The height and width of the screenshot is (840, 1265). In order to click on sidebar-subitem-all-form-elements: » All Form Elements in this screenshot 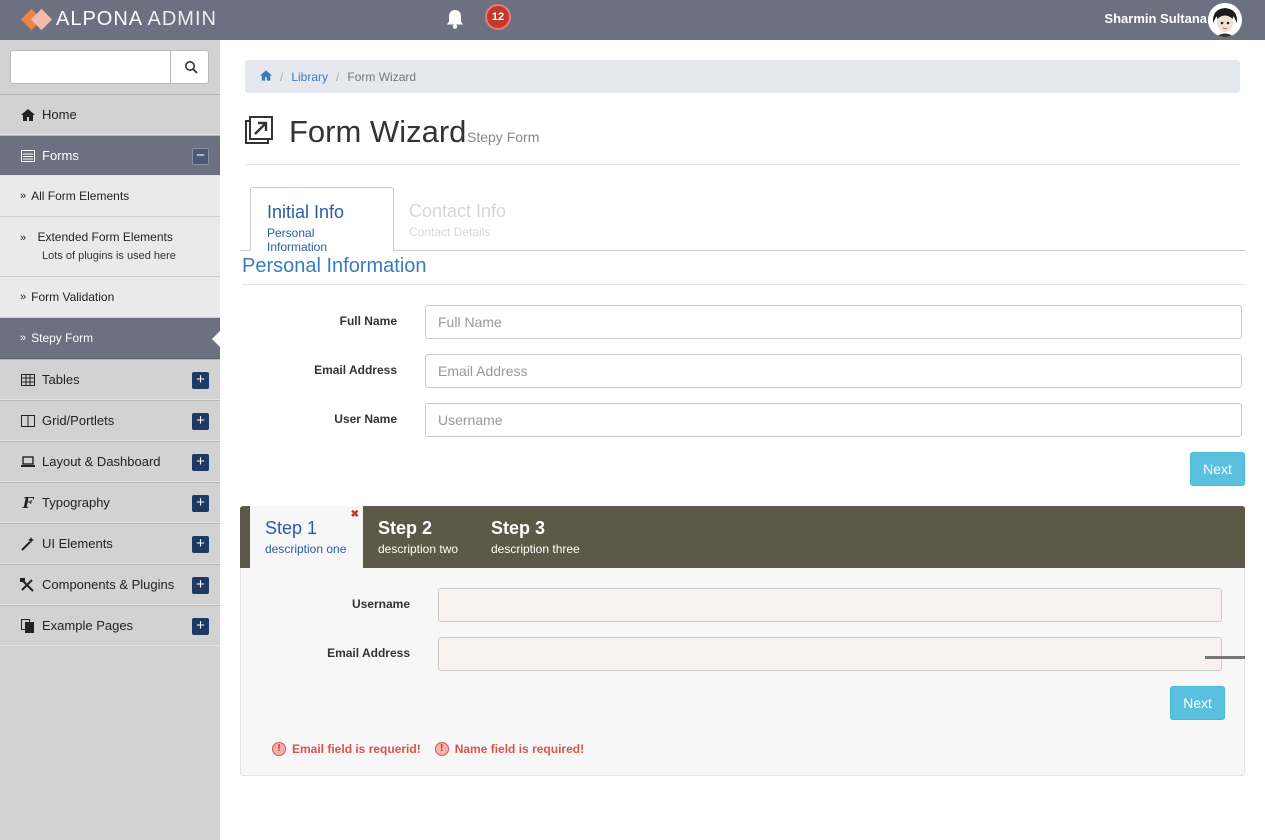, I will do `click(110, 196)`.